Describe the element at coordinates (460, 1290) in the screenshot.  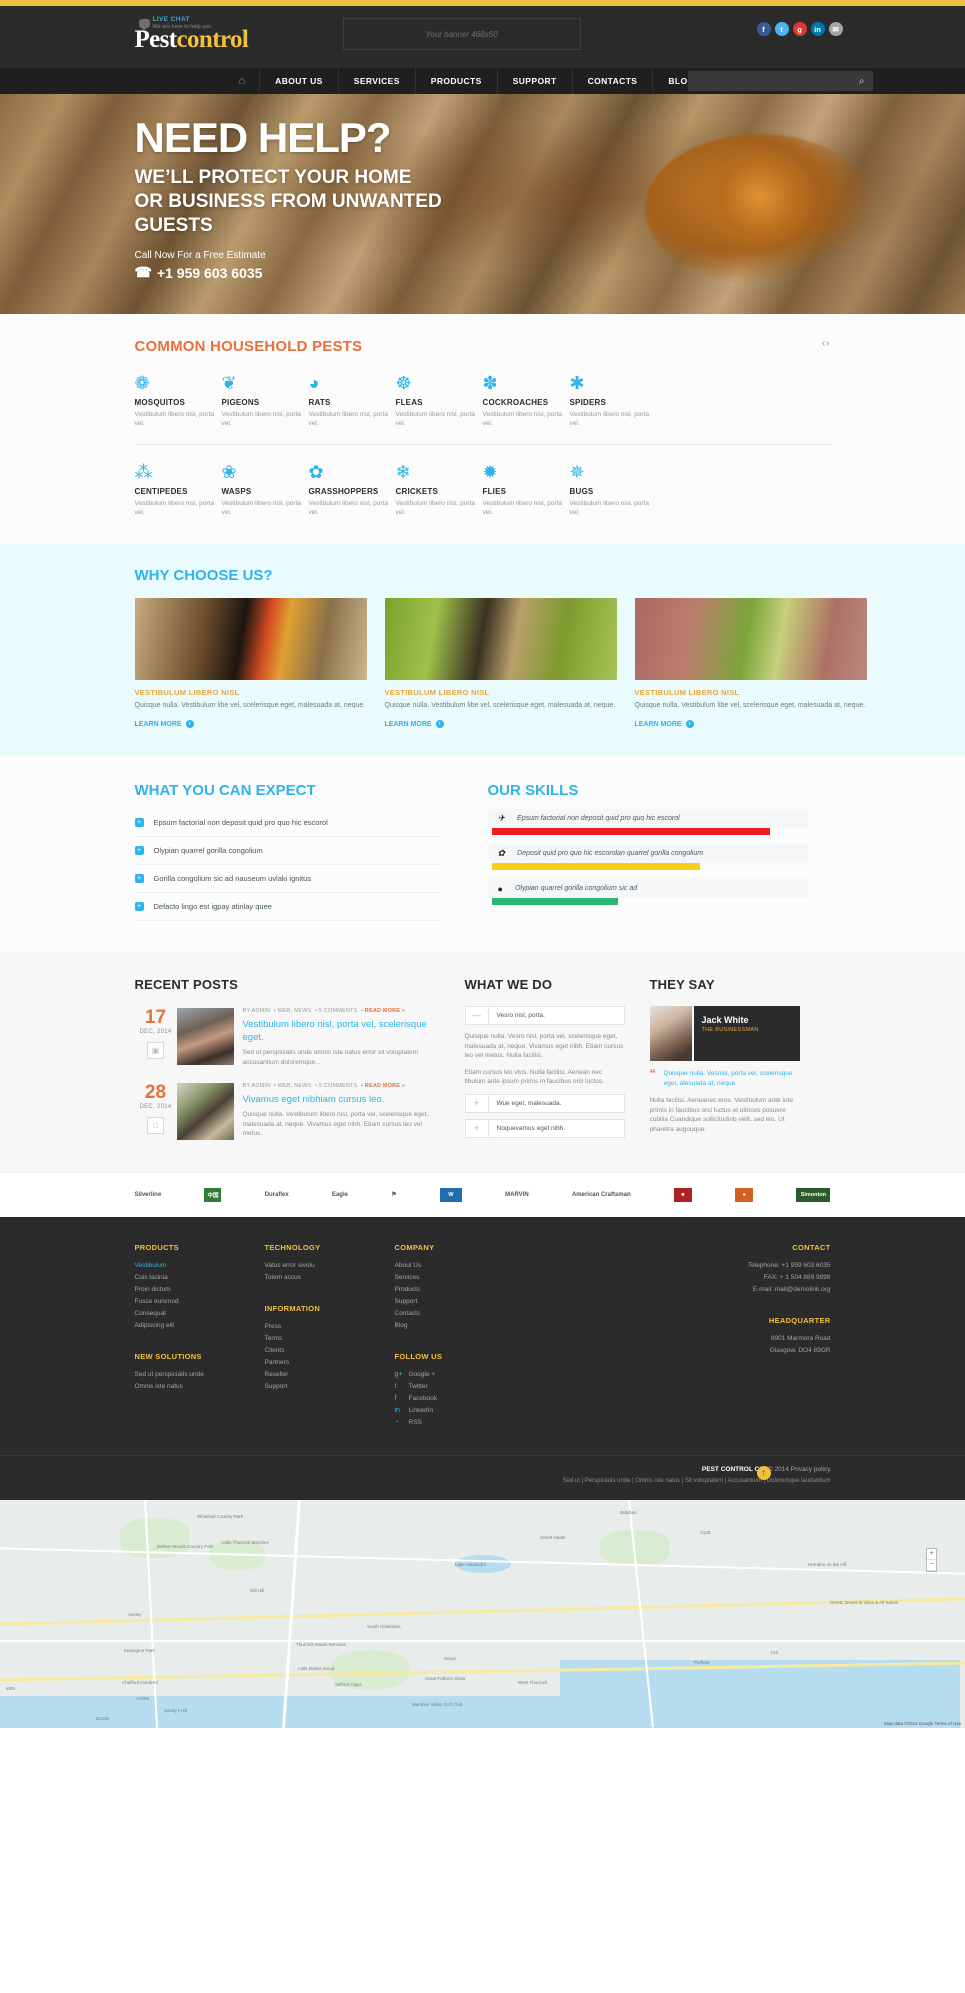
I see `footer-link: Products` at that location.